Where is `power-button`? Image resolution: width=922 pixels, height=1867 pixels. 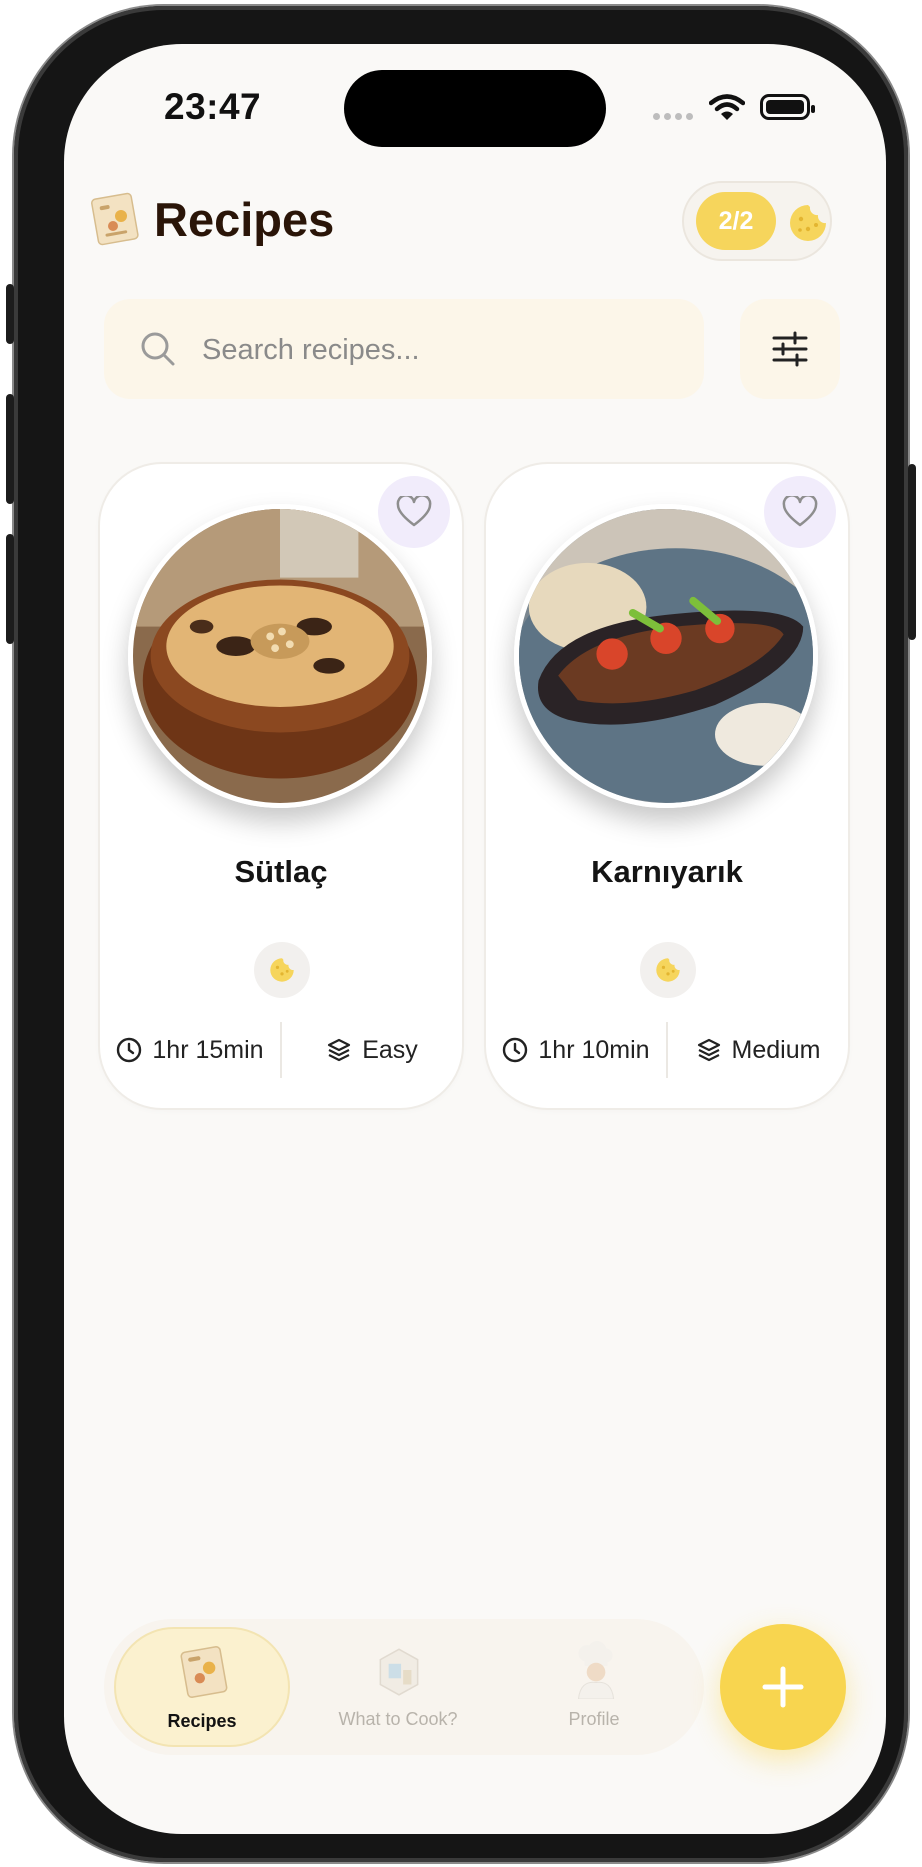
power-button is located at coordinates (912, 552).